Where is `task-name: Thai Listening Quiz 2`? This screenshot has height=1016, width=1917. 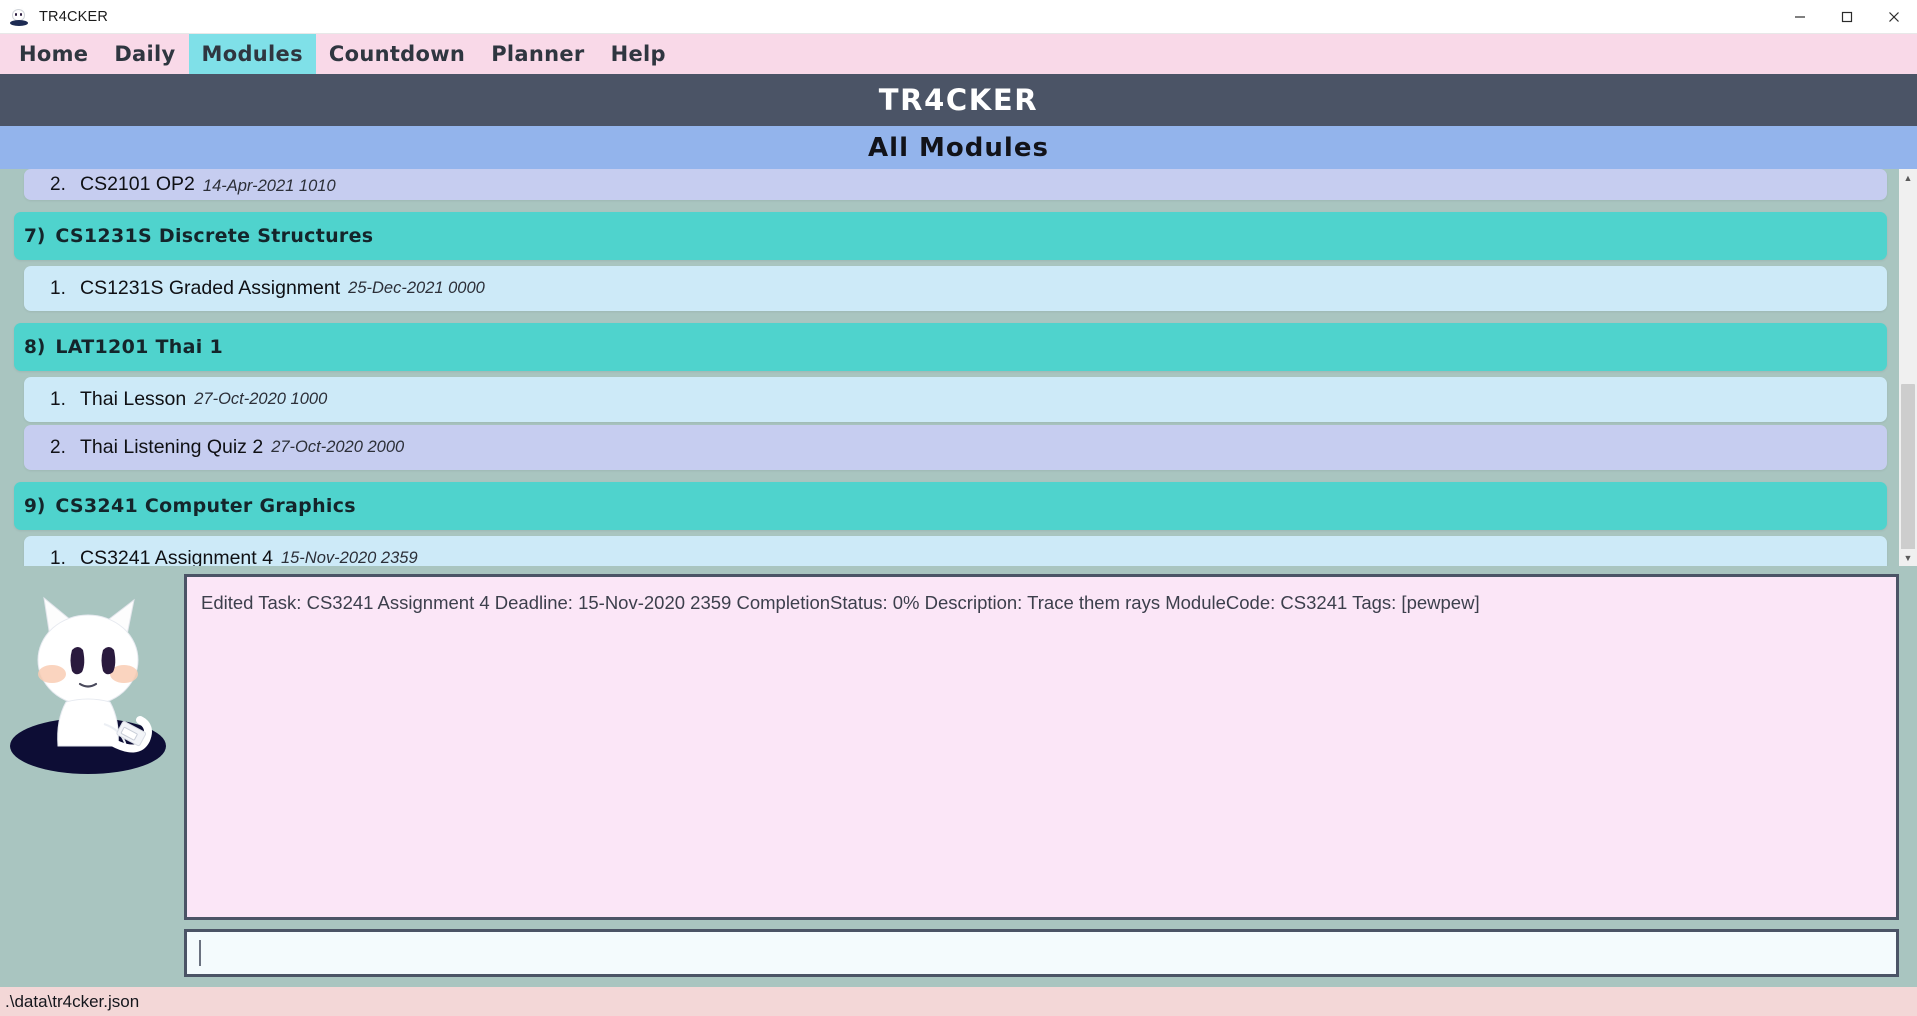
task-name: Thai Listening Quiz 2 is located at coordinates (172, 447).